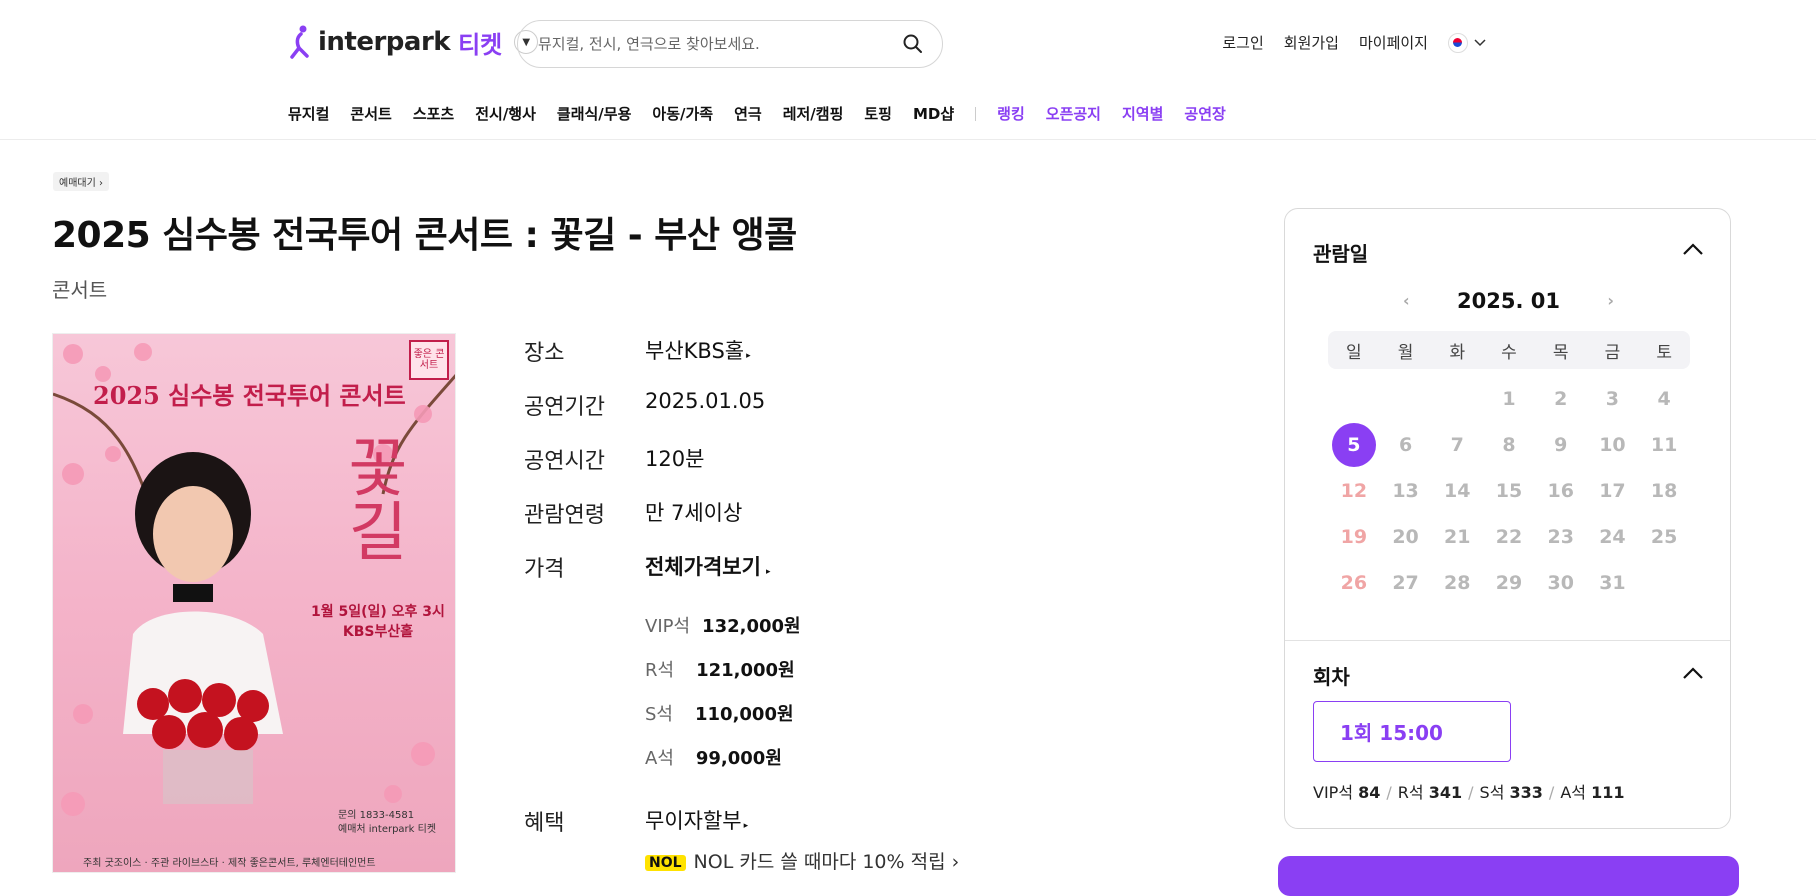 This screenshot has width=1816, height=896. Describe the element at coordinates (713, 758) in the screenshot. I see `price-row: A석 99,000원` at that location.